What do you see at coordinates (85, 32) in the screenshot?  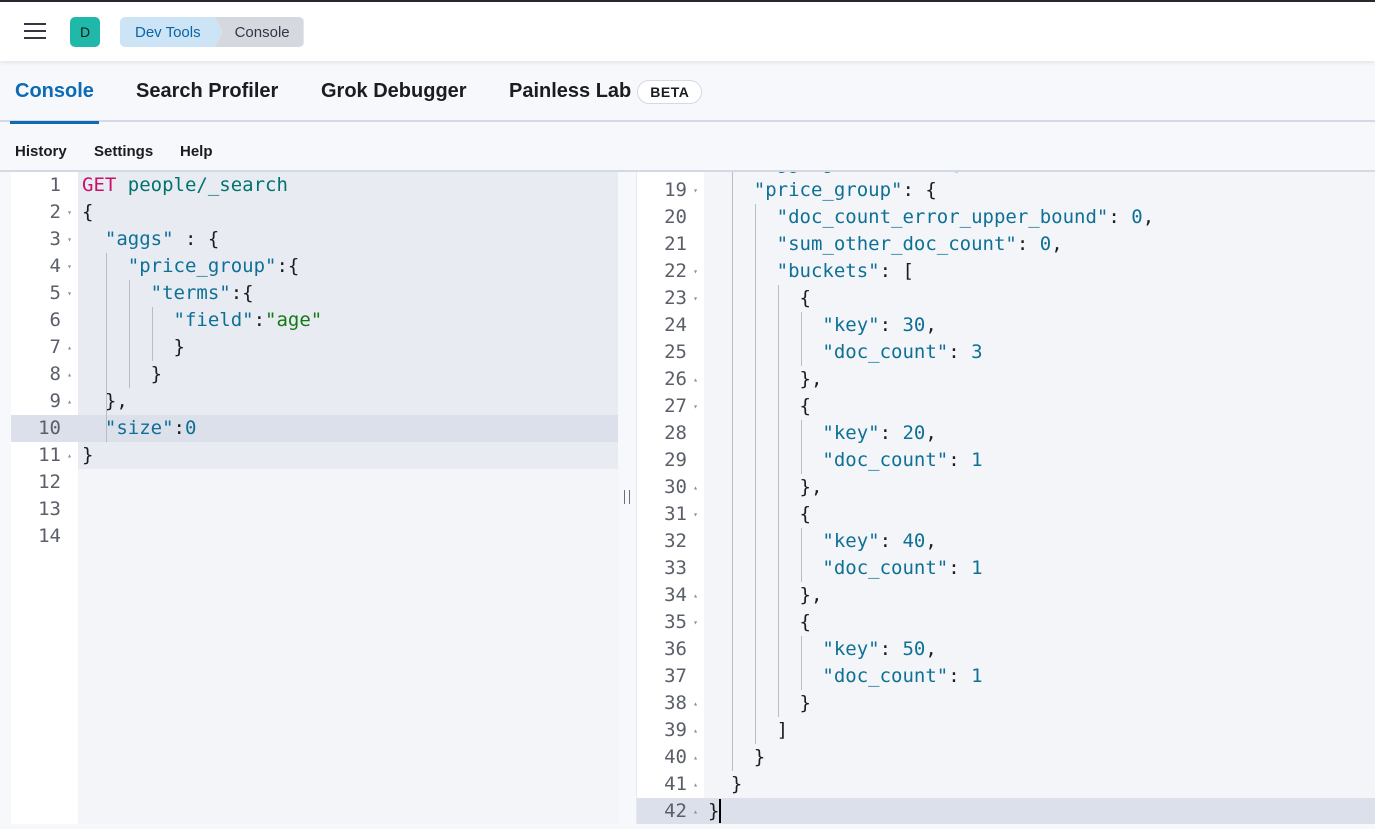 I see `space-avatar: D` at bounding box center [85, 32].